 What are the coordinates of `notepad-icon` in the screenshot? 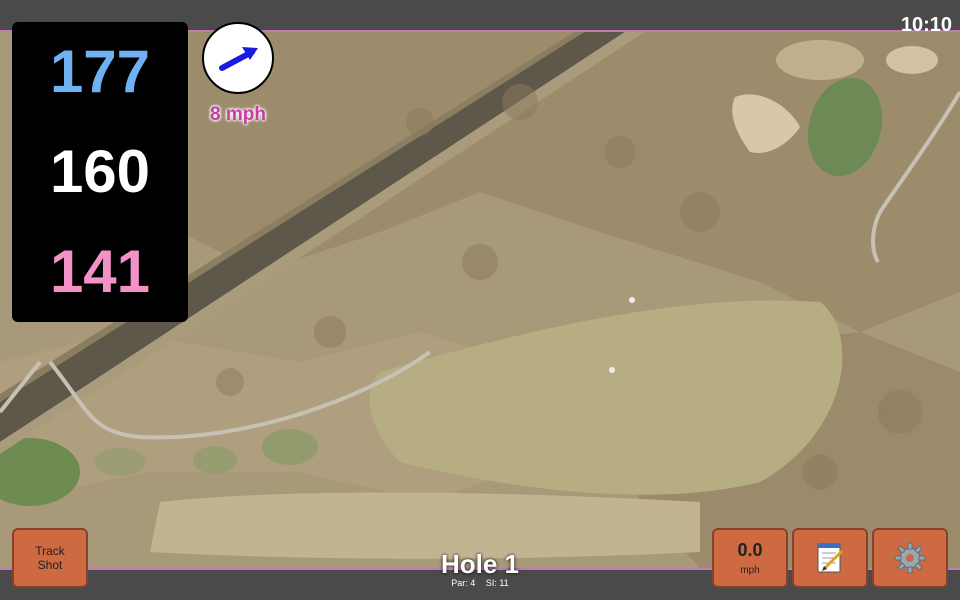 It's located at (830, 558).